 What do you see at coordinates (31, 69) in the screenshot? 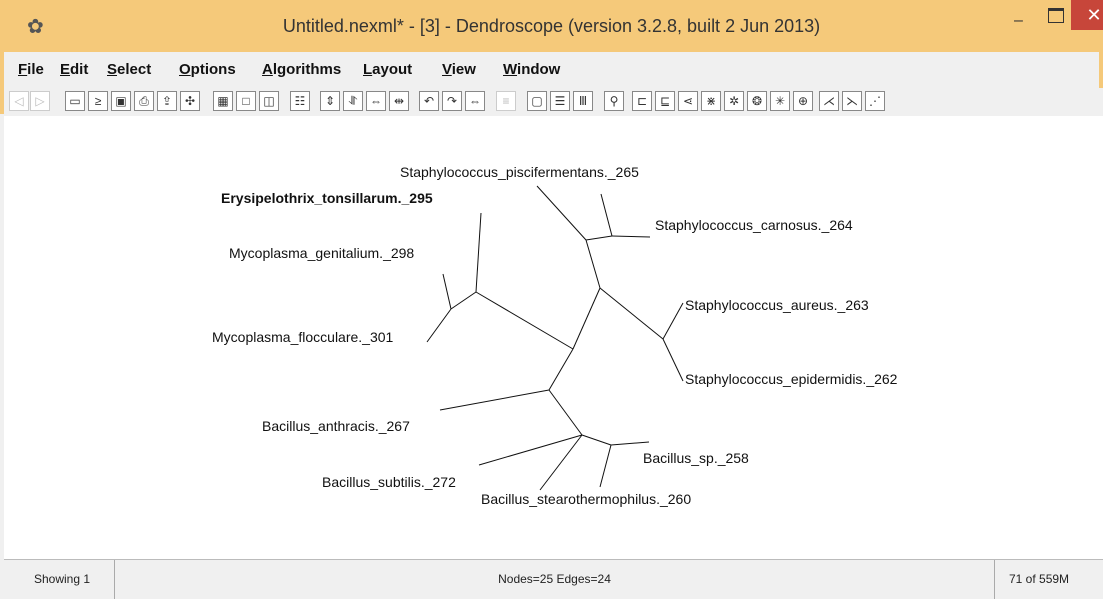
I see `menu-file: File` at bounding box center [31, 69].